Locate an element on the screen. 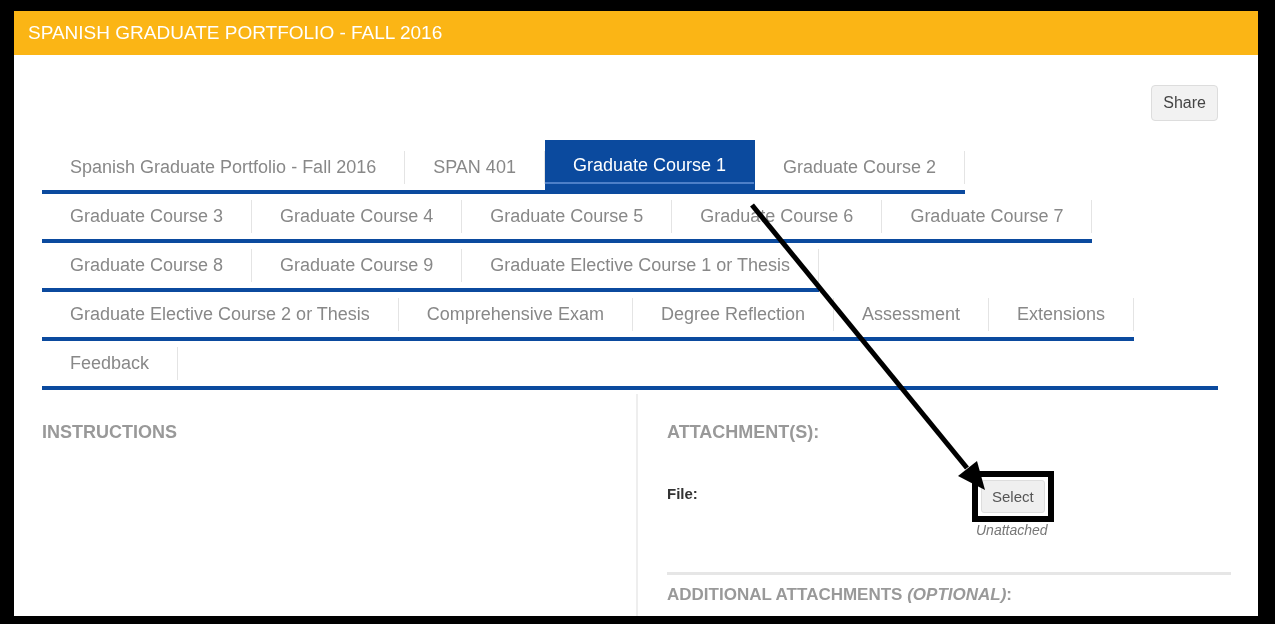  tab: Degree Reflection is located at coordinates (733, 314).